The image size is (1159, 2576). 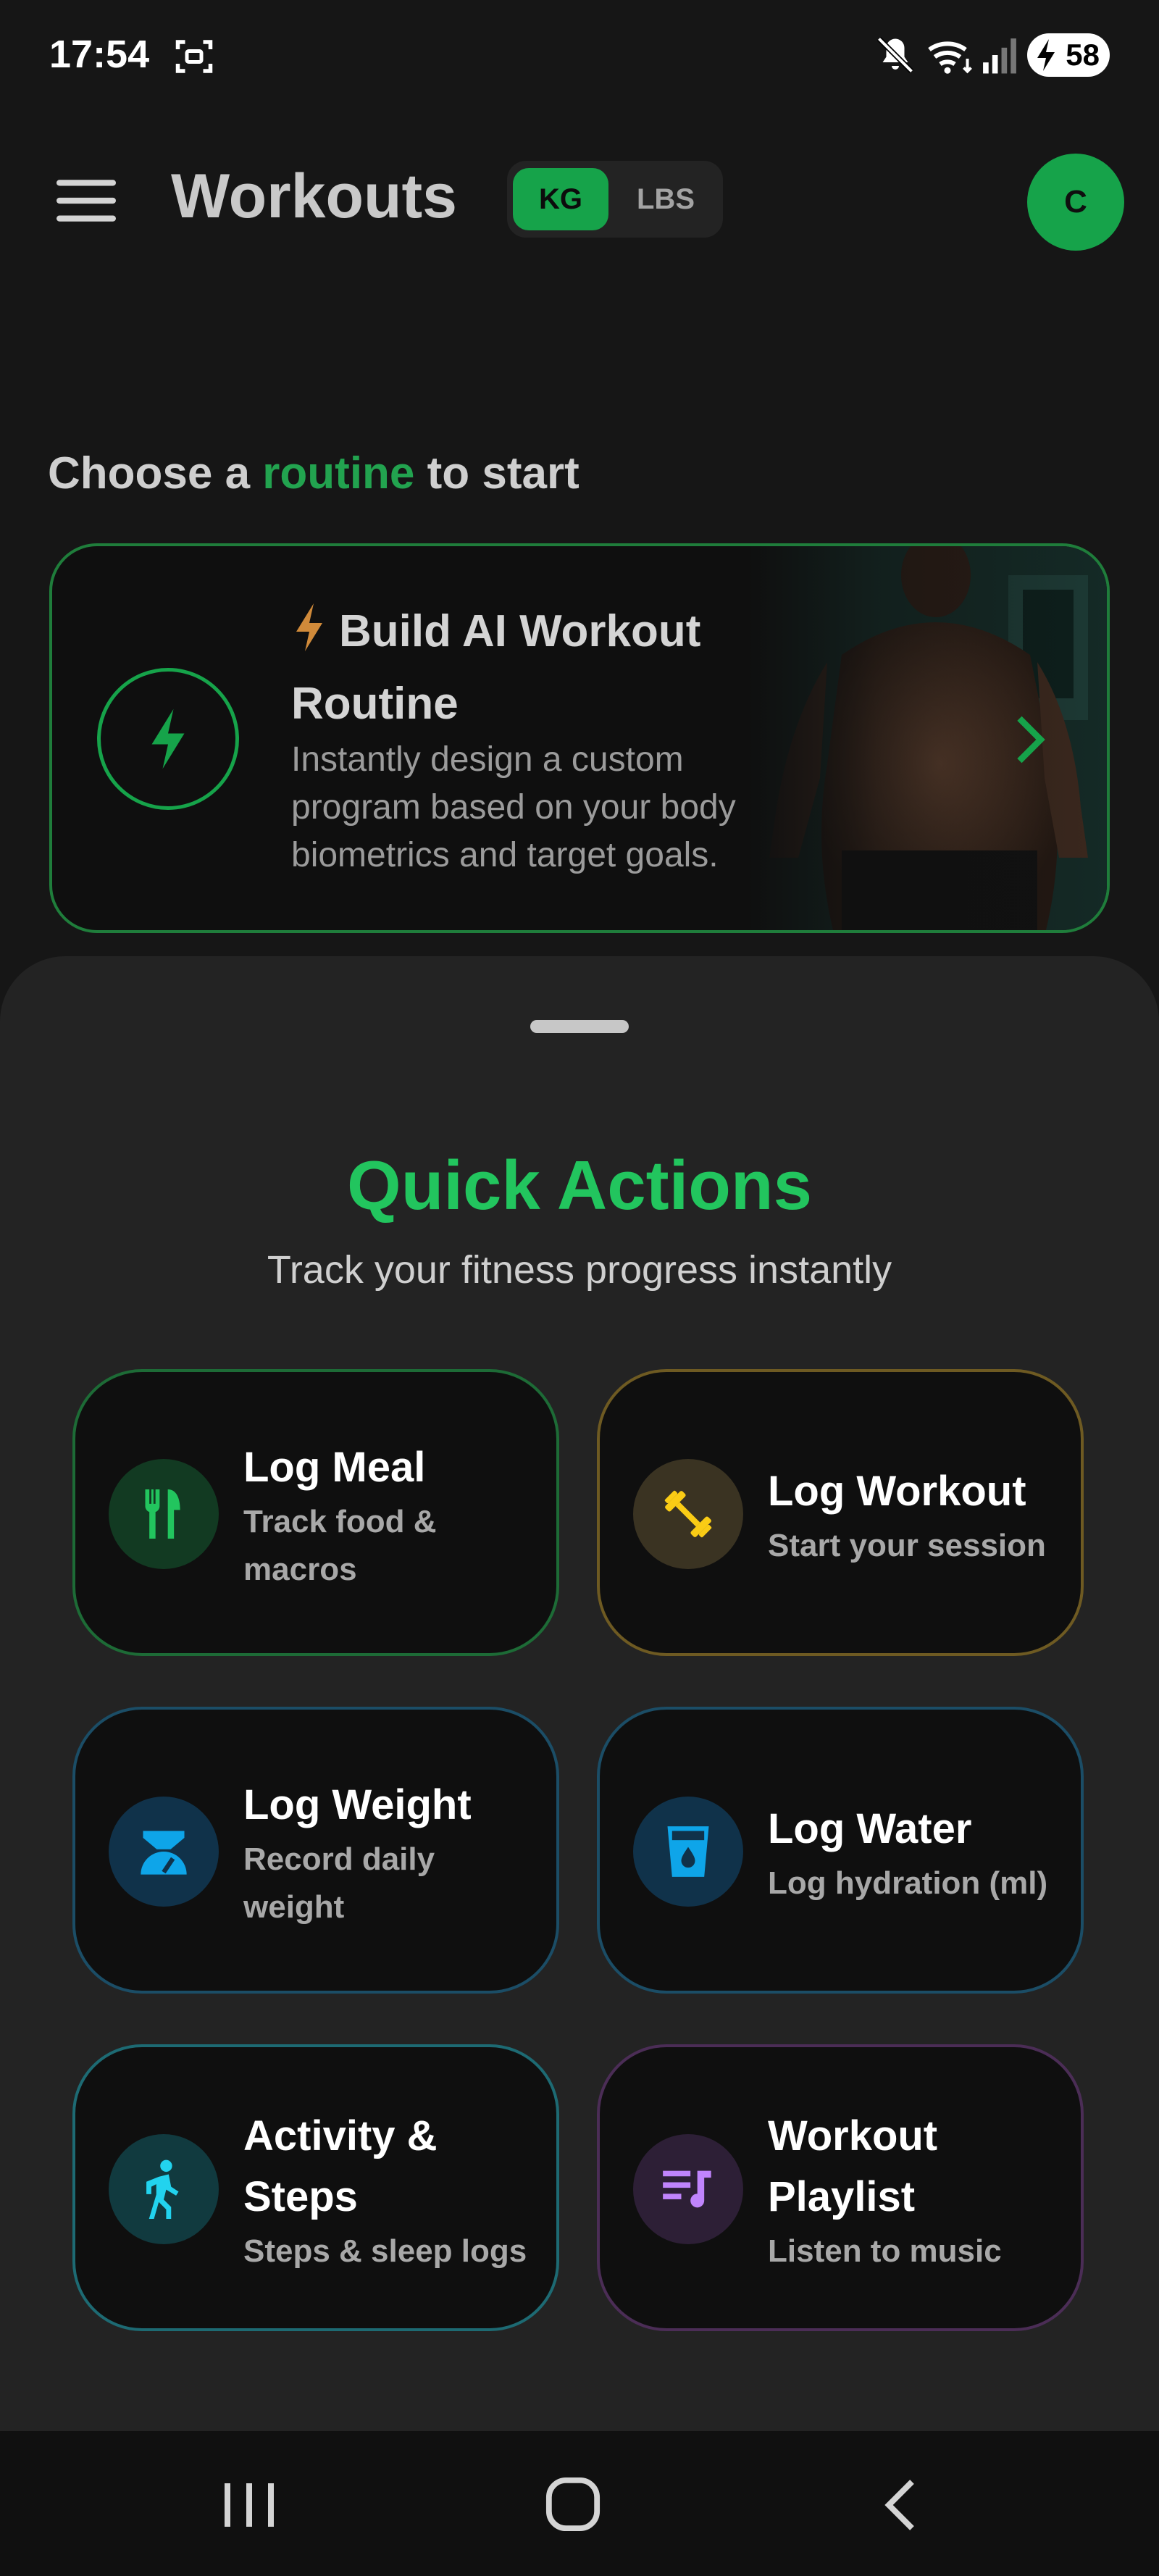 I want to click on ai-card-title-text: Build AI Workout Routine, so click(x=496, y=667).